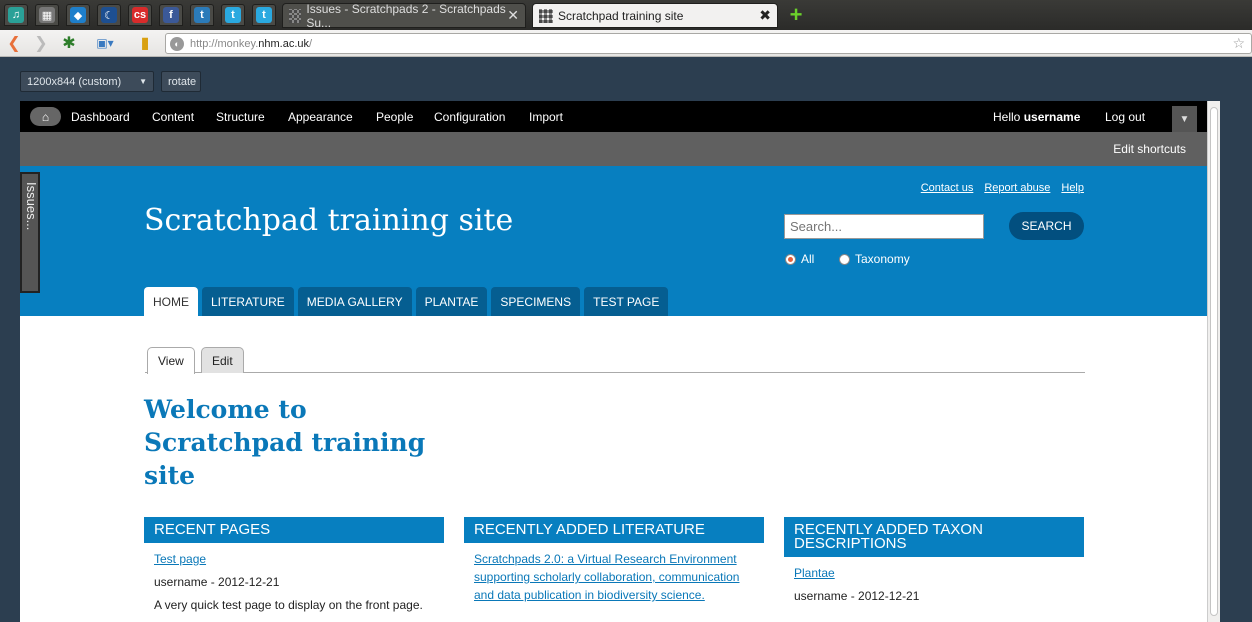  What do you see at coordinates (1125, 117) in the screenshot?
I see `logout-link: Log out` at bounding box center [1125, 117].